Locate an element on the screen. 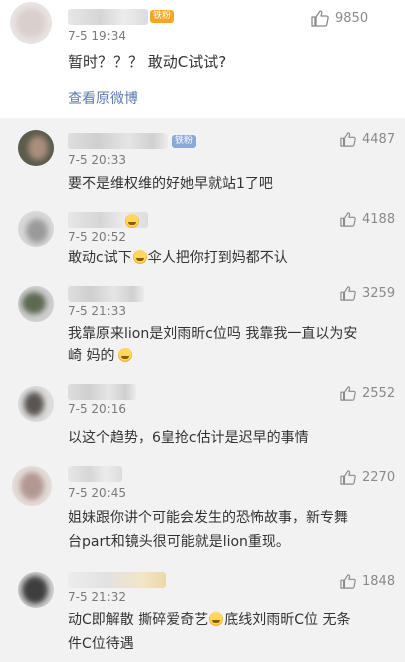 The height and width of the screenshot is (662, 405). reply-text: 我靠原来lion是刘雨昕c位吗 我靠我一直以为安 is located at coordinates (213, 334).